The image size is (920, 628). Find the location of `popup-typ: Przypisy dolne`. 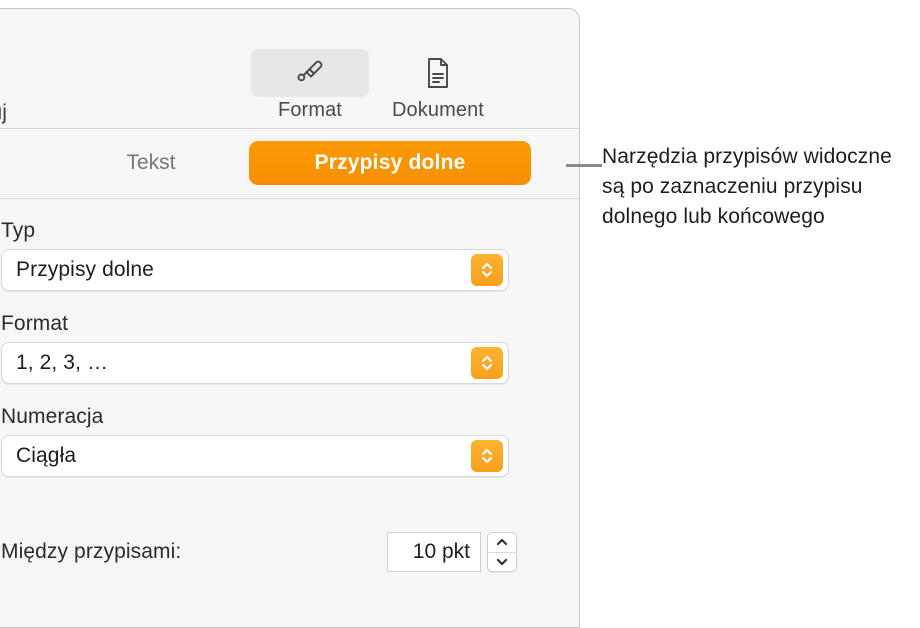

popup-typ: Przypisy dolne is located at coordinates (255, 270).